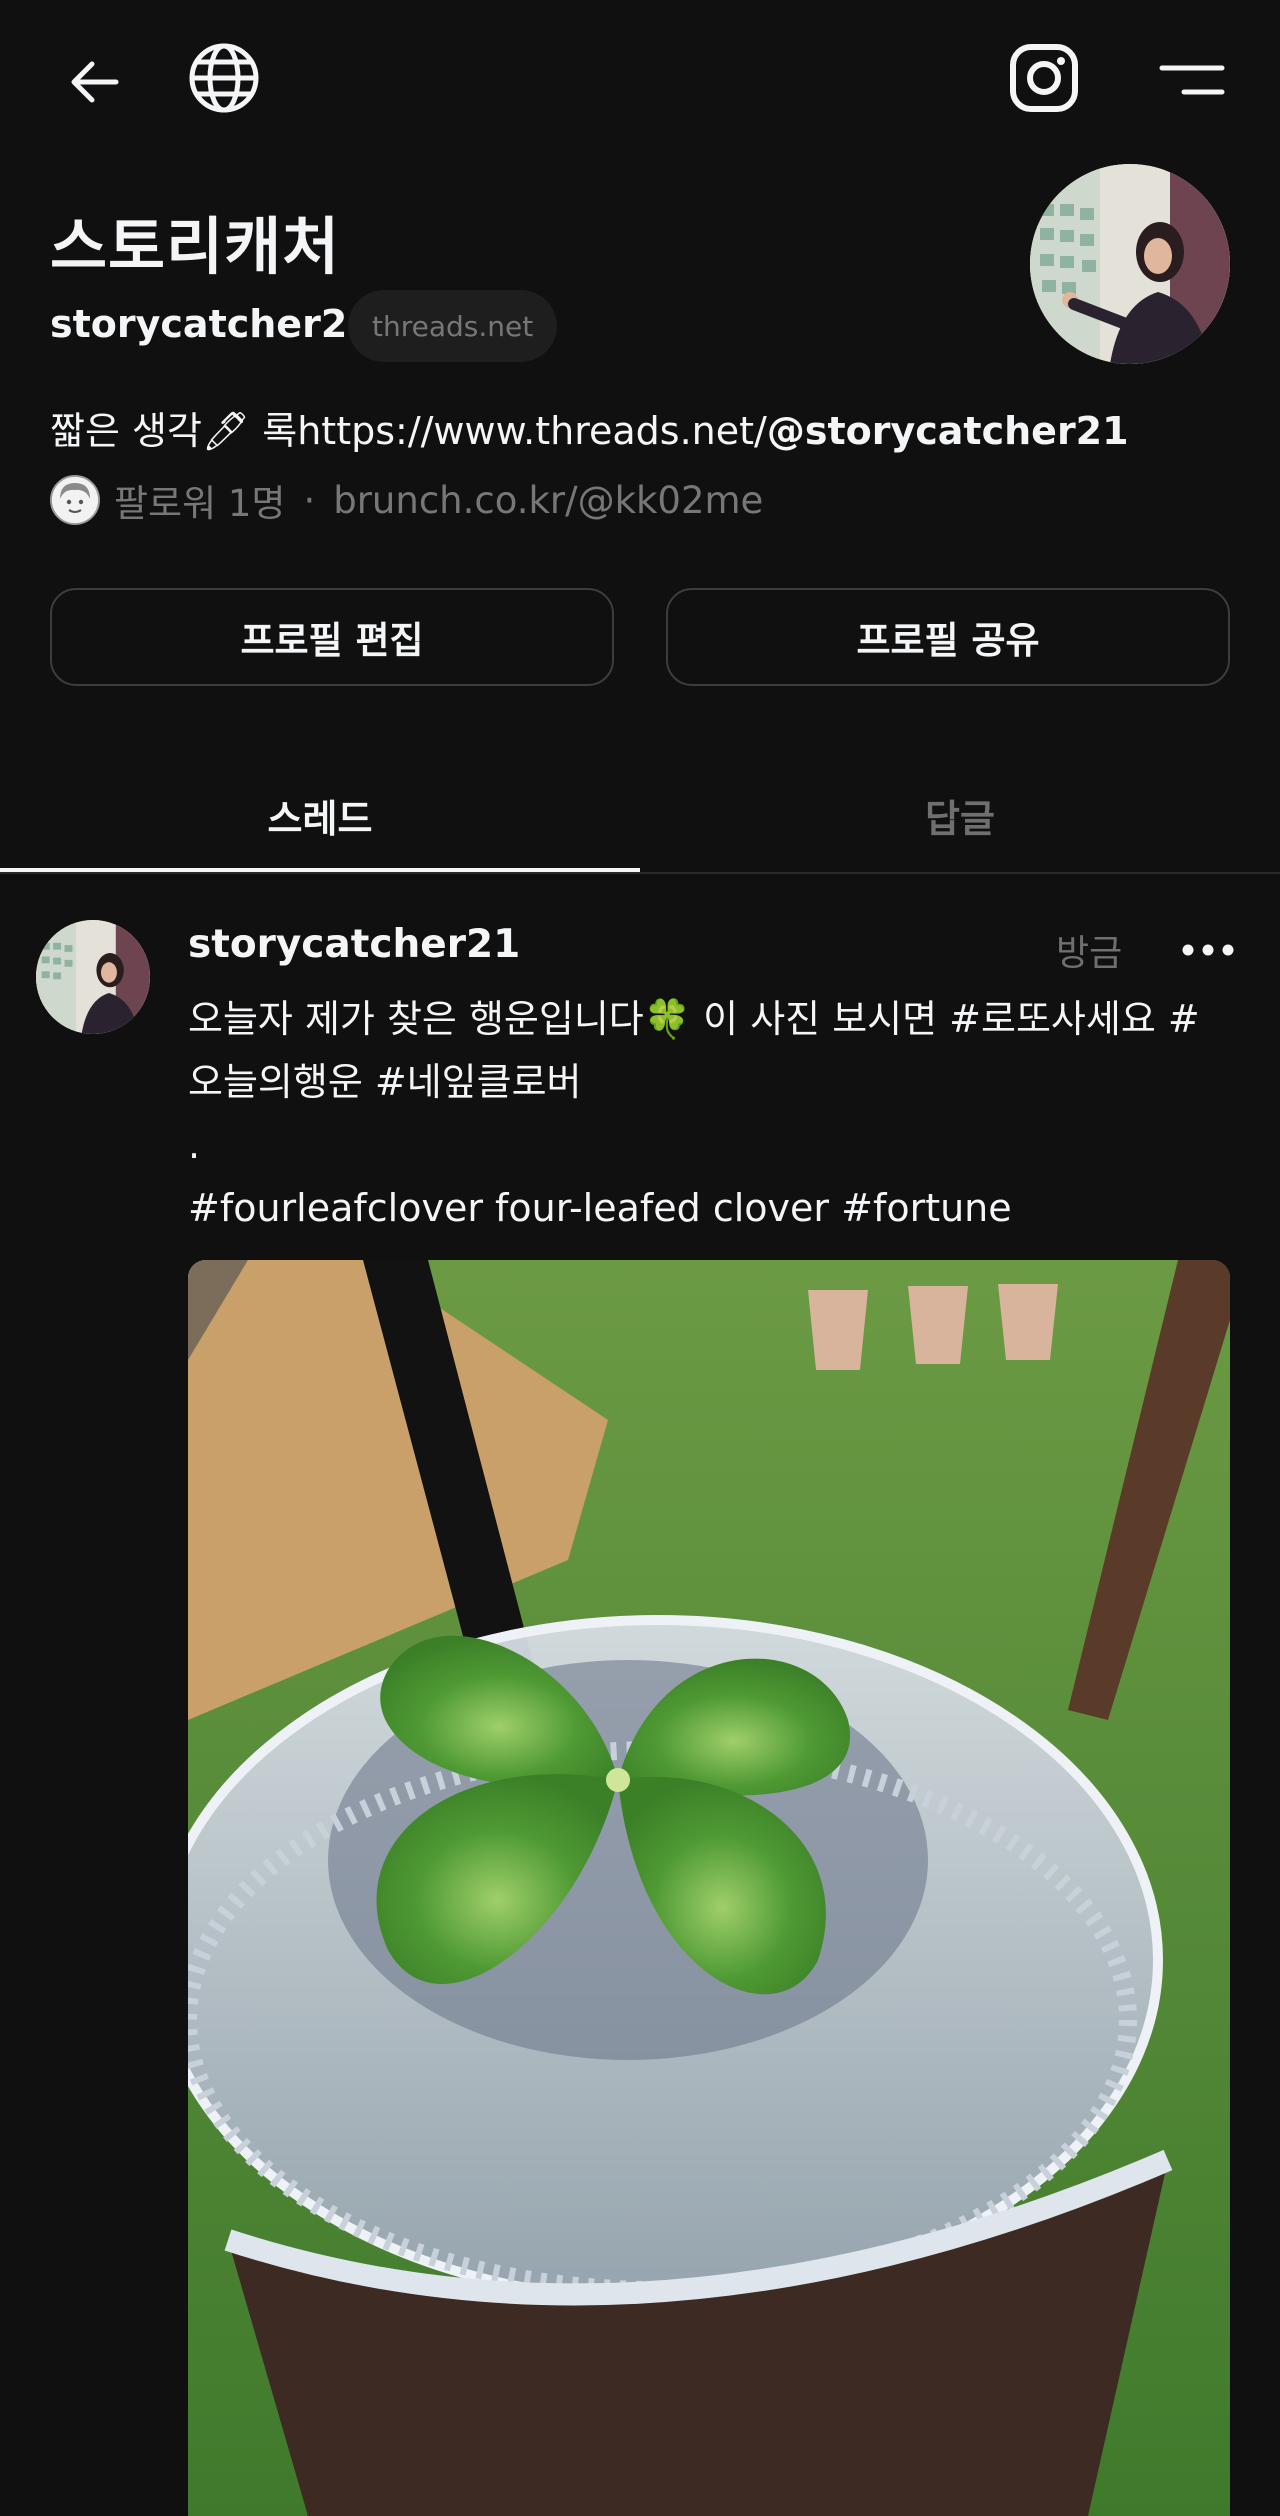 Image resolution: width=1280 pixels, height=2516 pixels. I want to click on post-author-avatar, so click(93, 977).